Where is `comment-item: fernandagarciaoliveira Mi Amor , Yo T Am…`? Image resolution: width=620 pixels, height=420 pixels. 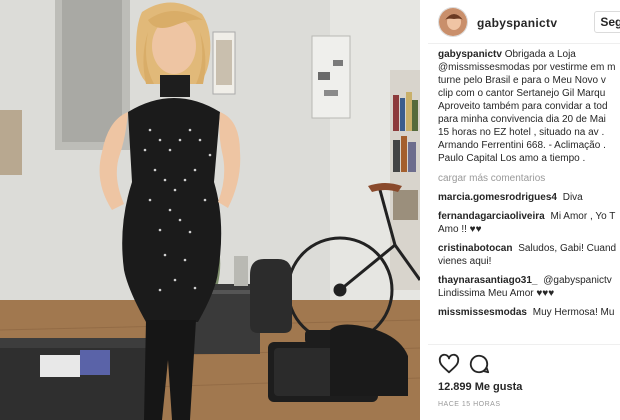 comment-item: fernandagarciaoliveira Mi Amor , Yo T Am… is located at coordinates (529, 223).